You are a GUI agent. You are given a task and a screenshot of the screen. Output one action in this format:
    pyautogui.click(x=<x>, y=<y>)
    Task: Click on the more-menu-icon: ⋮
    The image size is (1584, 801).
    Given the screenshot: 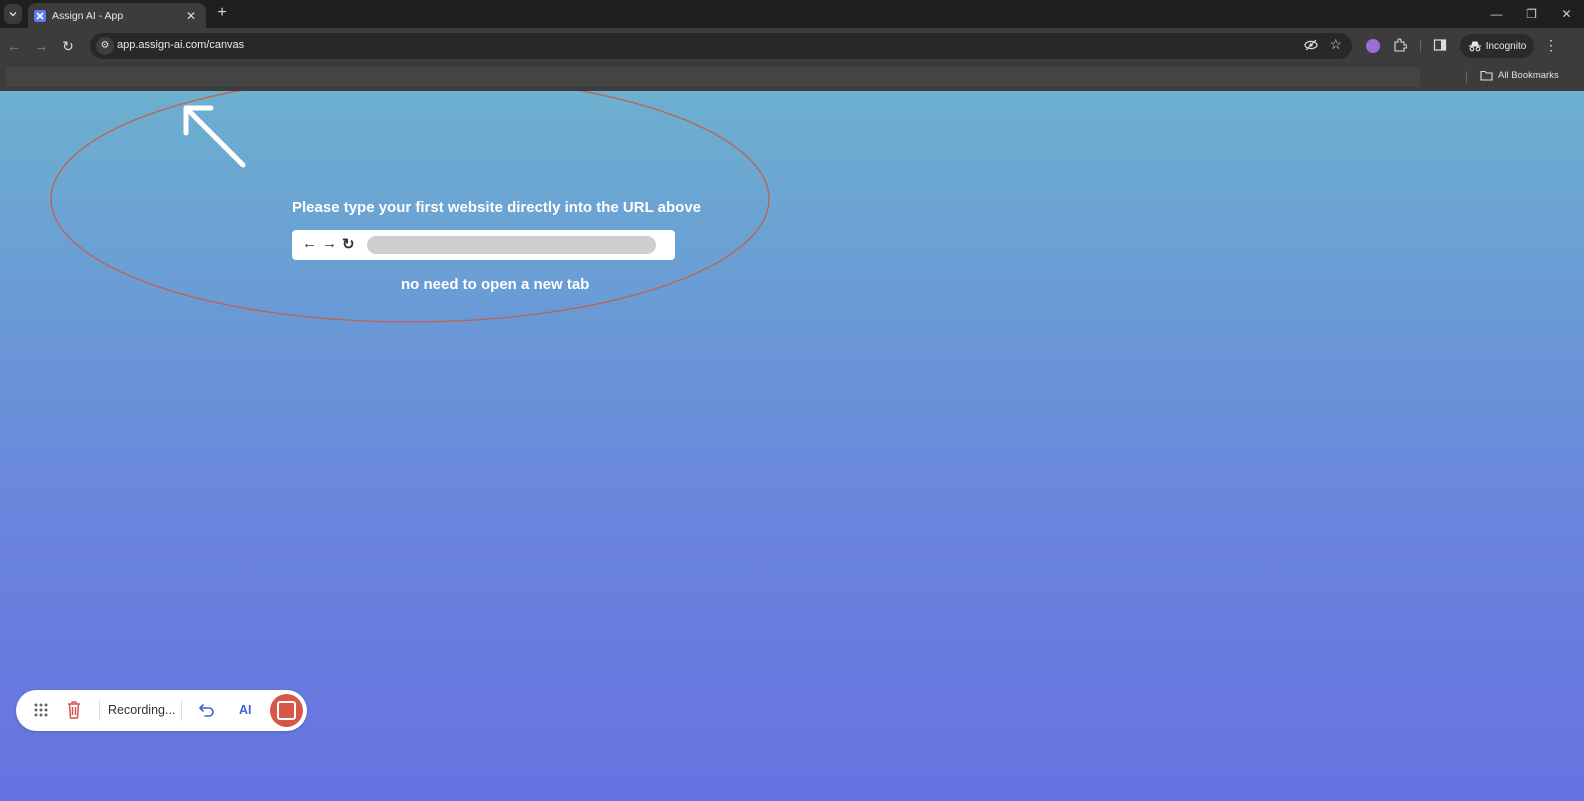 What is the action you would take?
    pyautogui.click(x=1551, y=45)
    